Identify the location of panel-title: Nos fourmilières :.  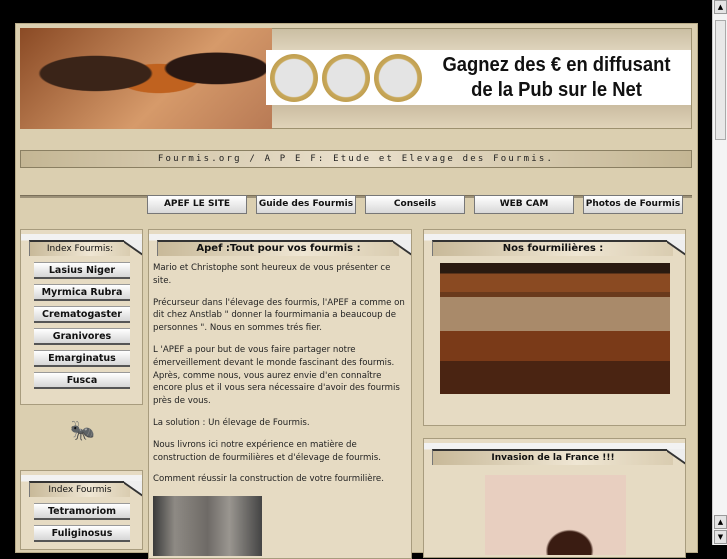
(552, 248).